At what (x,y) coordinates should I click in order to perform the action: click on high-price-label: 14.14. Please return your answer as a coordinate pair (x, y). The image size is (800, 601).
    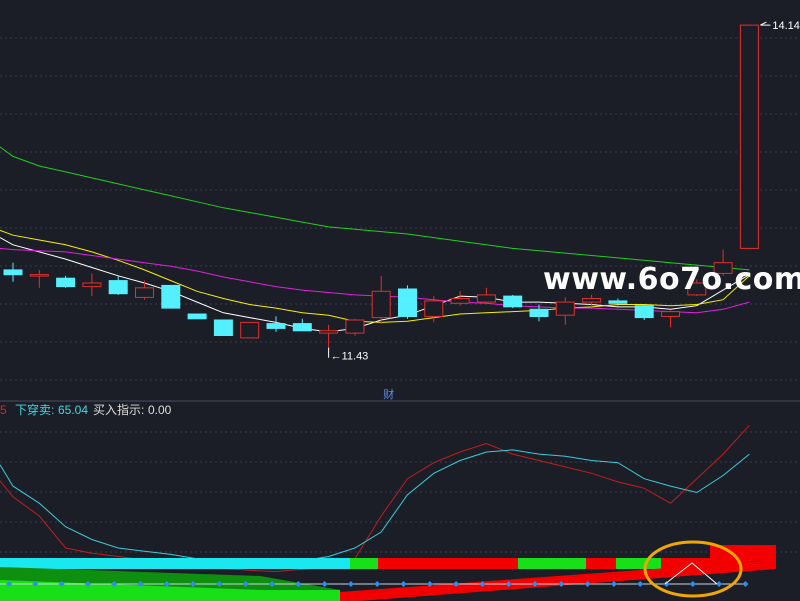
    Looking at the image, I should click on (786, 26).